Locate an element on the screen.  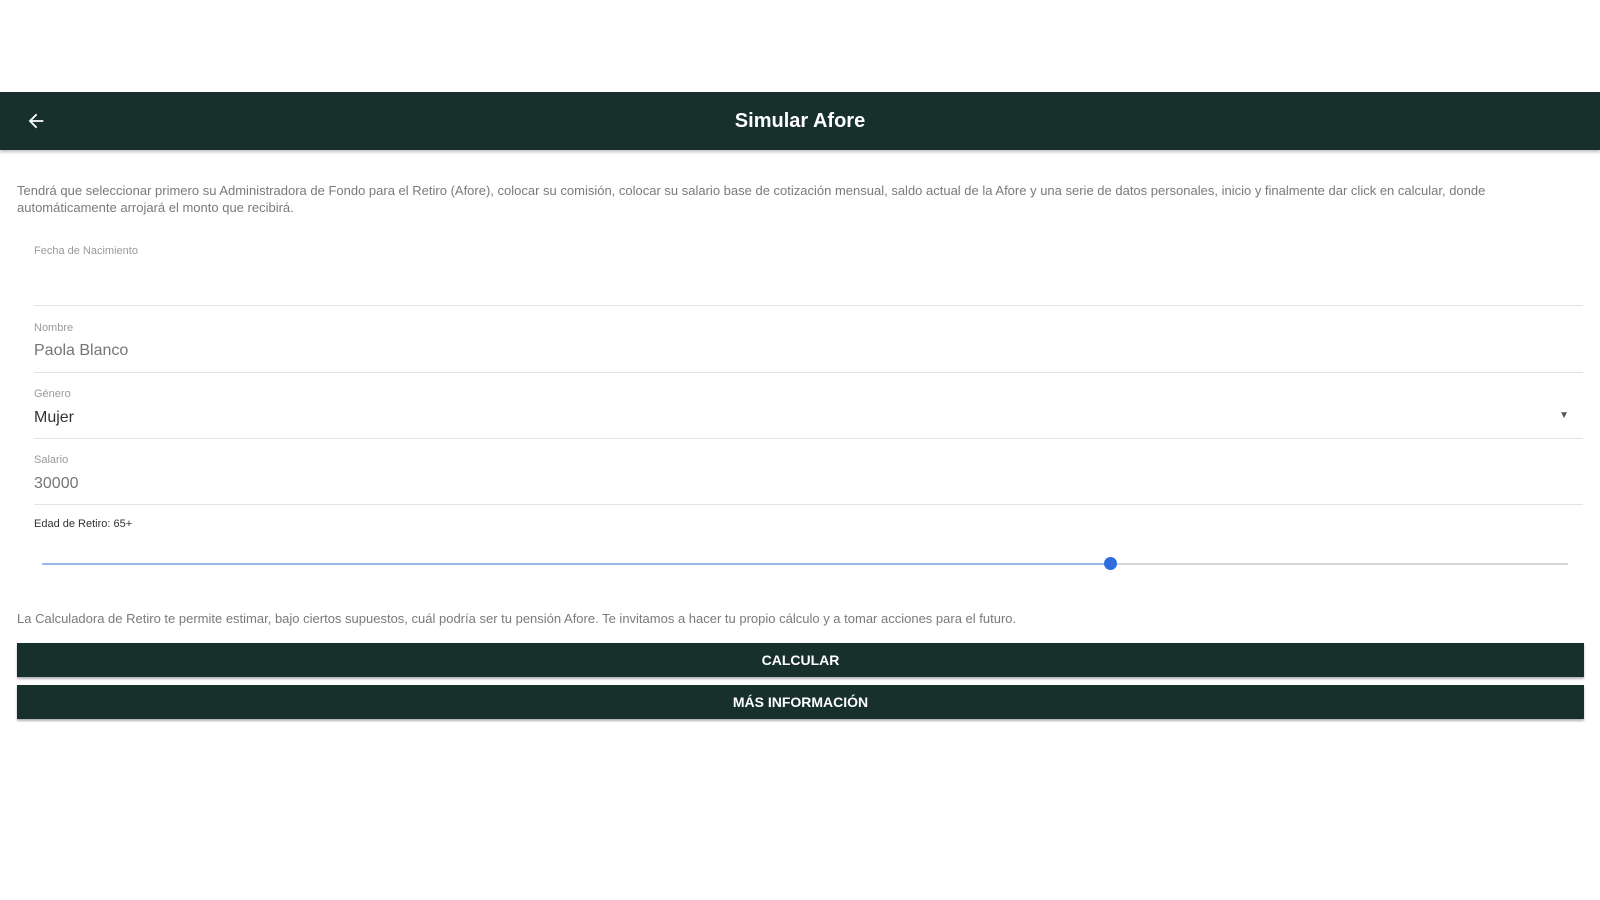
name-label: Nombre is located at coordinates (54, 328).